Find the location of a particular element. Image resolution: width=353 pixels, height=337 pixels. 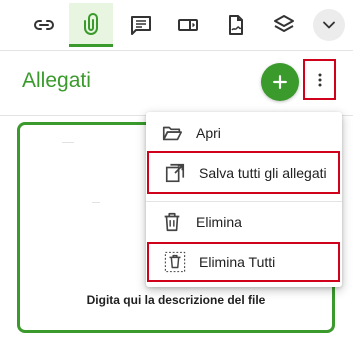

toggle-card-icon is located at coordinates (188, 25).